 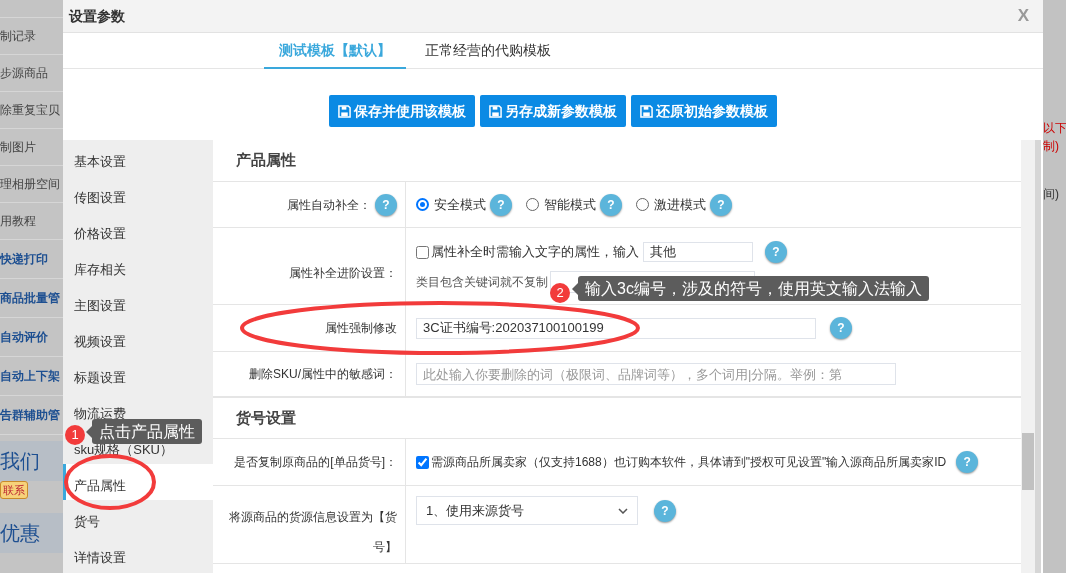 I want to click on menu-text: 以下, so click(x=1054, y=128).